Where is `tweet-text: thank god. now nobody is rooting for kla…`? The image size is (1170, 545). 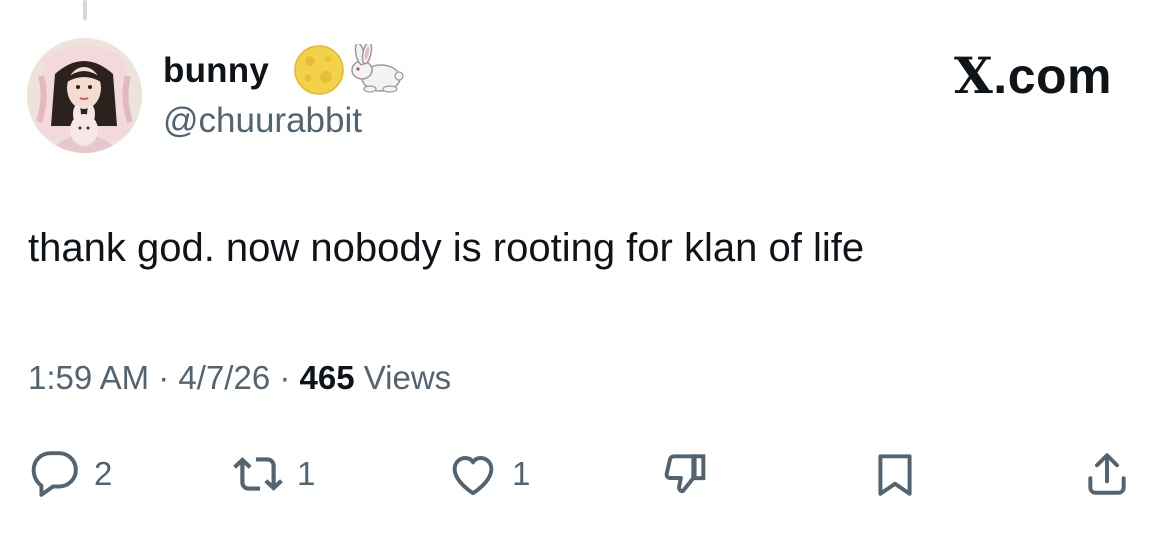 tweet-text: thank god. now nobody is rooting for kla… is located at coordinates (446, 248).